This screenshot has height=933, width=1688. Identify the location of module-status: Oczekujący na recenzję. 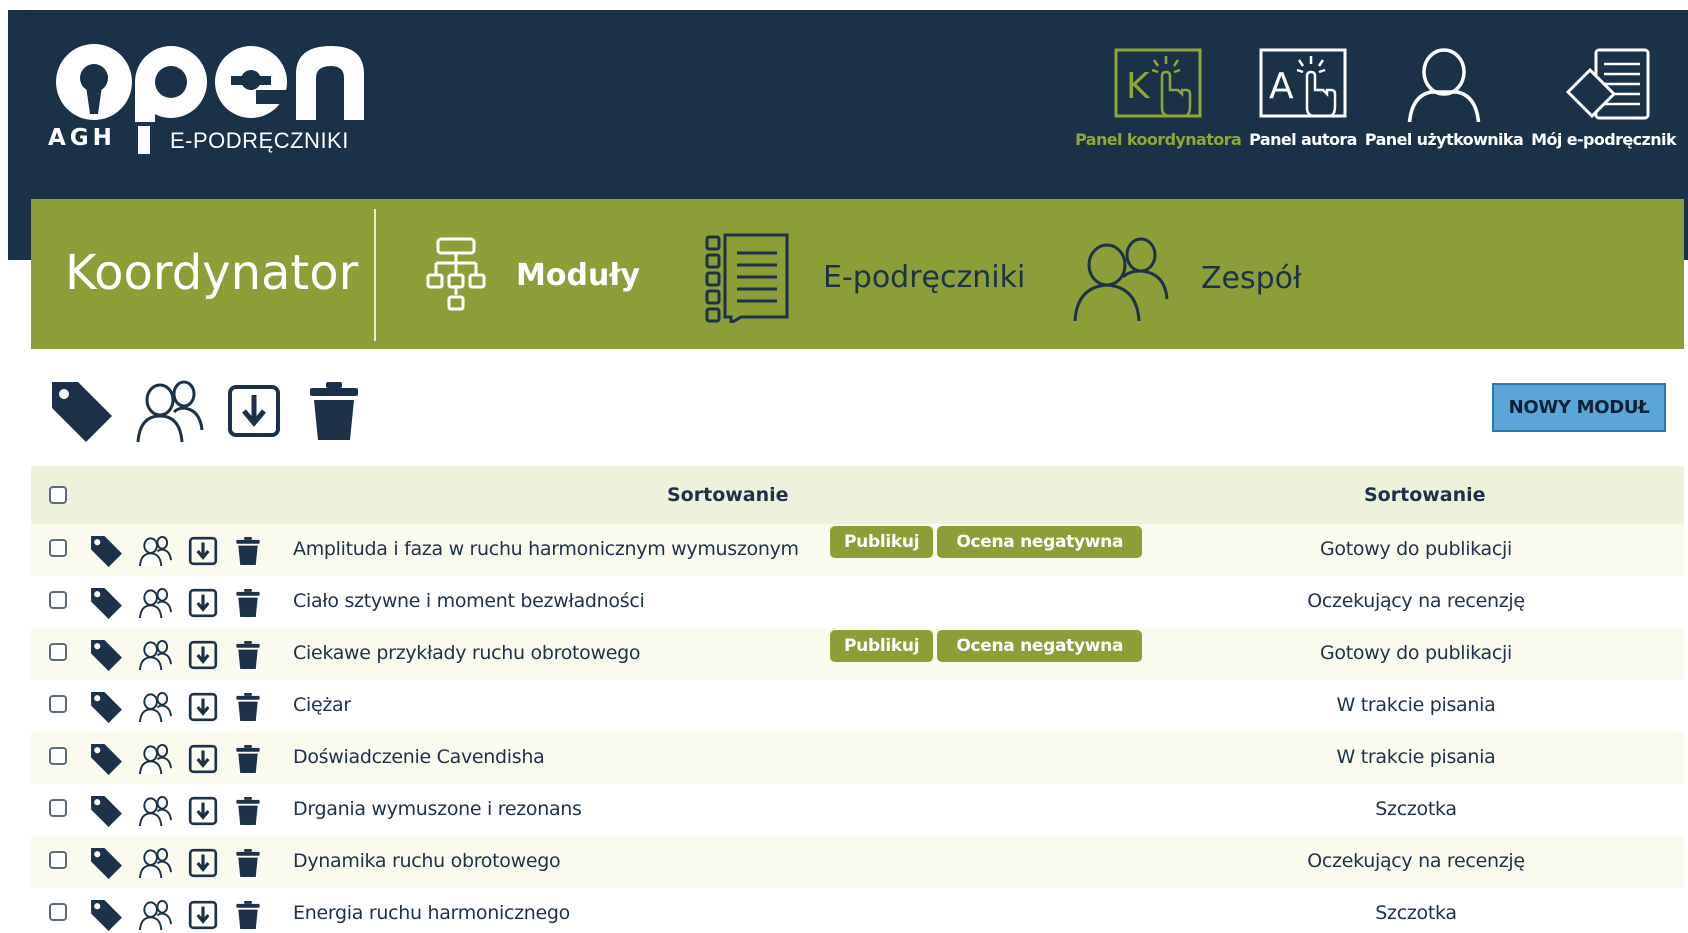
(1416, 861).